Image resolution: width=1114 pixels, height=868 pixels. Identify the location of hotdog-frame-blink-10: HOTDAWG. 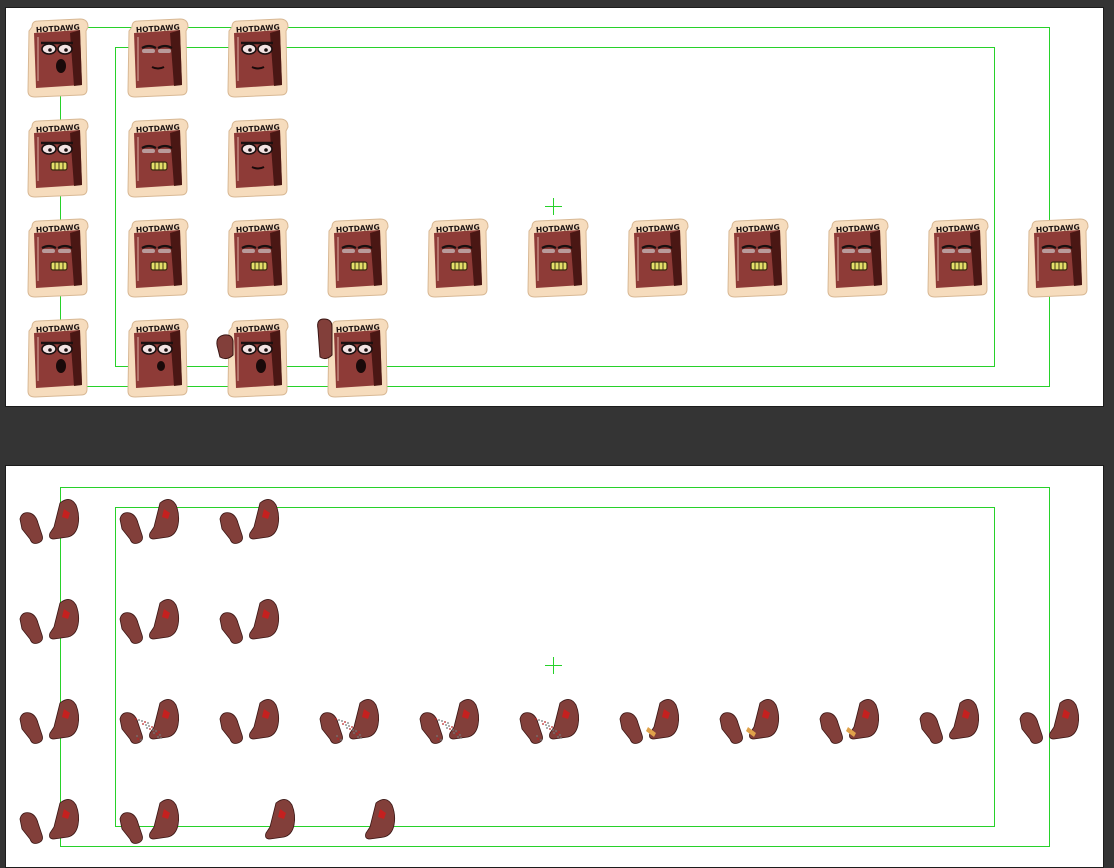
(1057, 258).